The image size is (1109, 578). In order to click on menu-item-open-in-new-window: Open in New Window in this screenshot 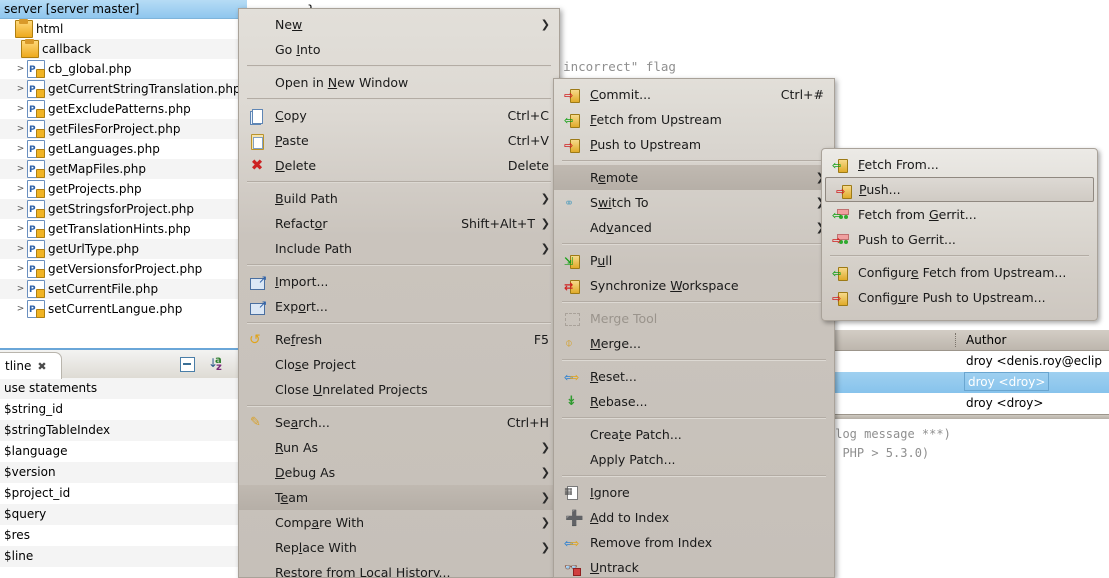, I will do `click(399, 82)`.